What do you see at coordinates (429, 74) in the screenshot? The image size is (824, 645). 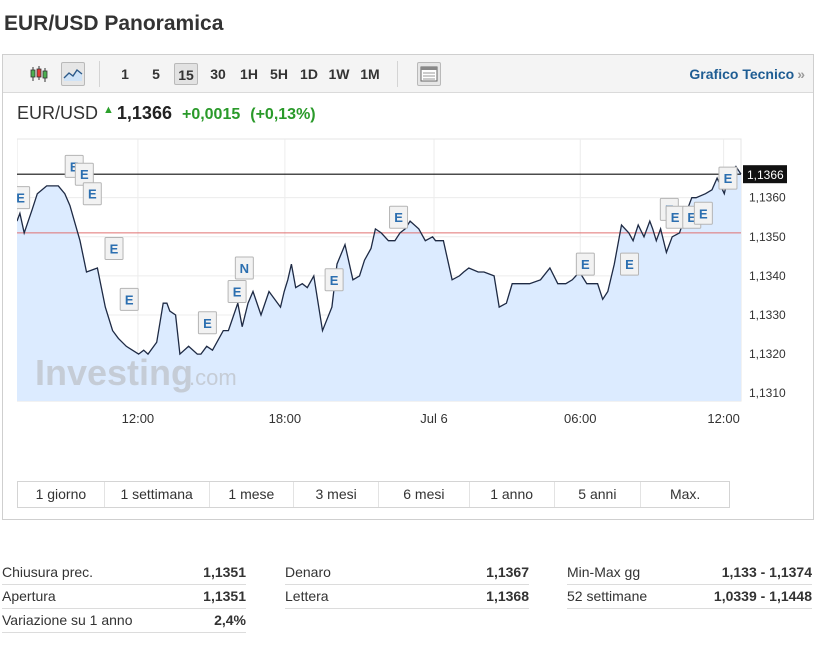 I see `data-table-icon` at bounding box center [429, 74].